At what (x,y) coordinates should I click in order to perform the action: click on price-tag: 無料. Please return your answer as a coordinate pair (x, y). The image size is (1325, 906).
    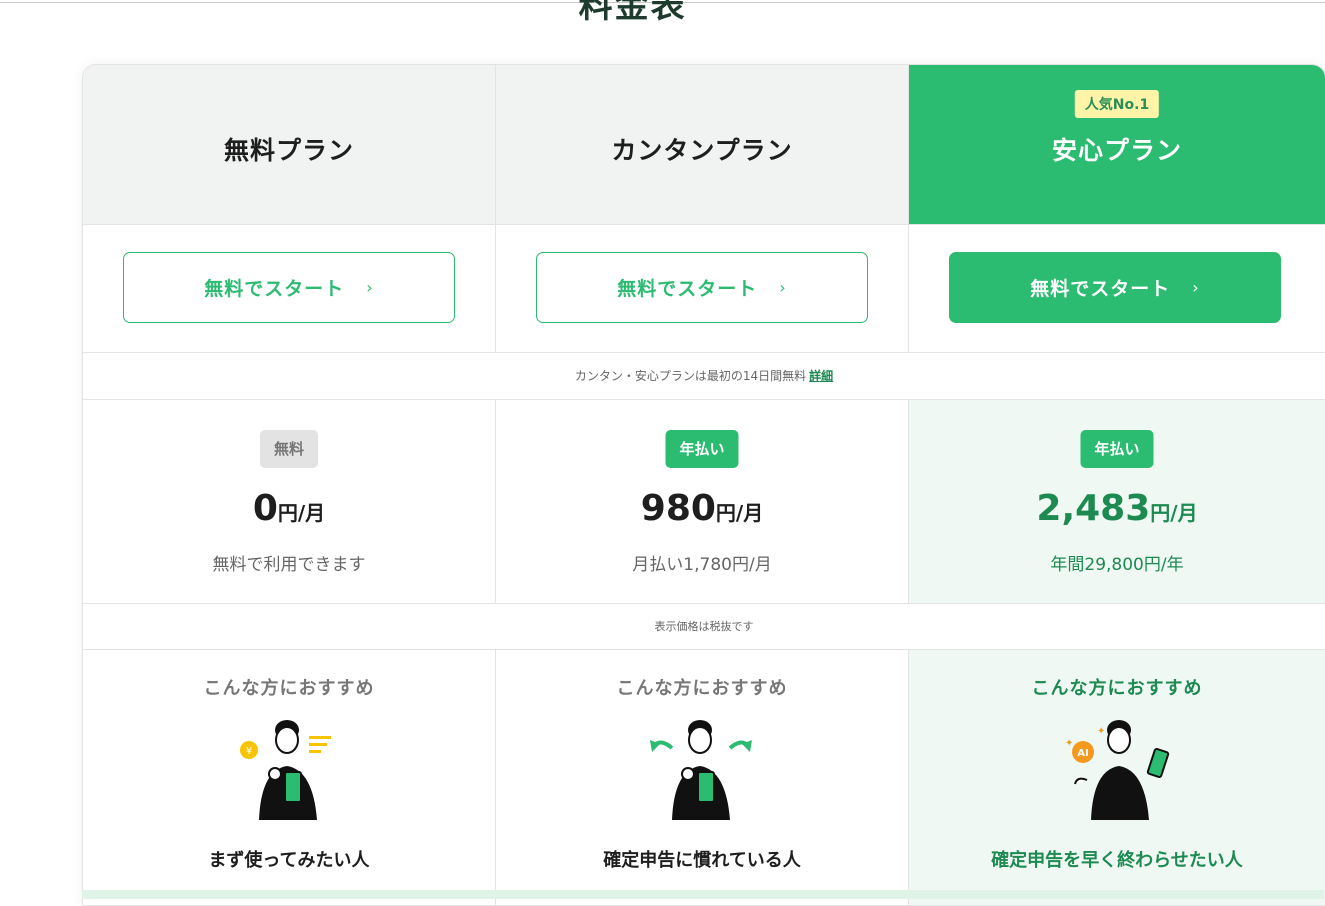
    Looking at the image, I should click on (289, 449).